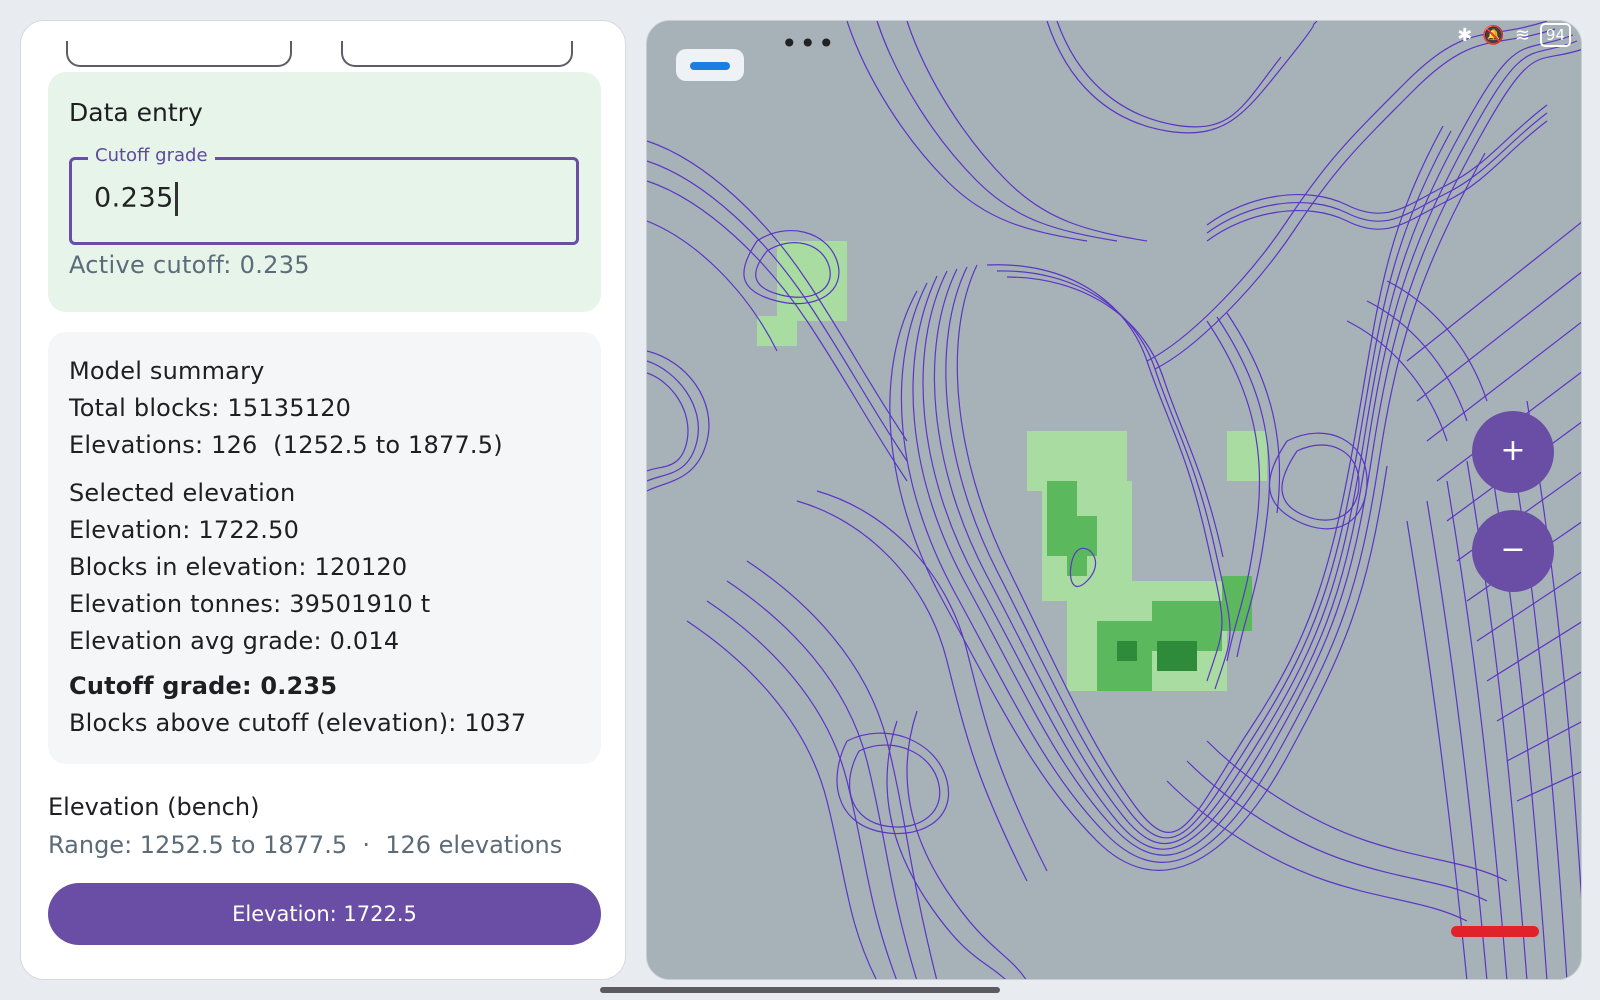 The height and width of the screenshot is (1000, 1600). What do you see at coordinates (457, 54) in the screenshot?
I see `tab-right` at bounding box center [457, 54].